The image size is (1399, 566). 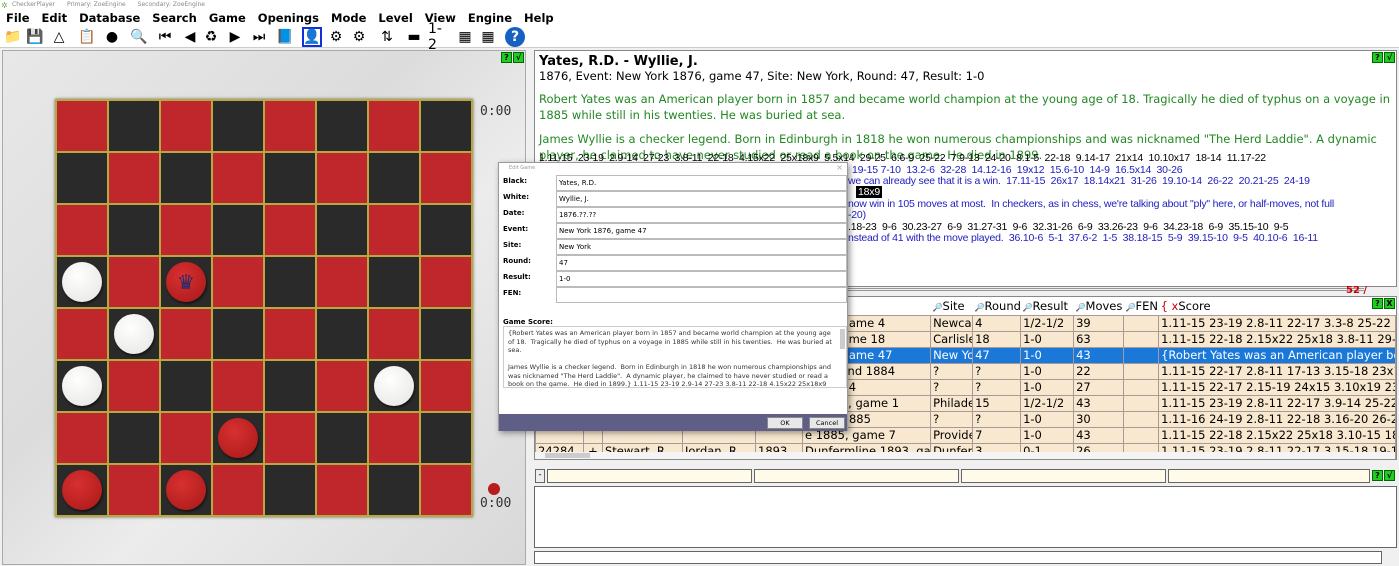 I want to click on menu-level: Level, so click(x=395, y=18).